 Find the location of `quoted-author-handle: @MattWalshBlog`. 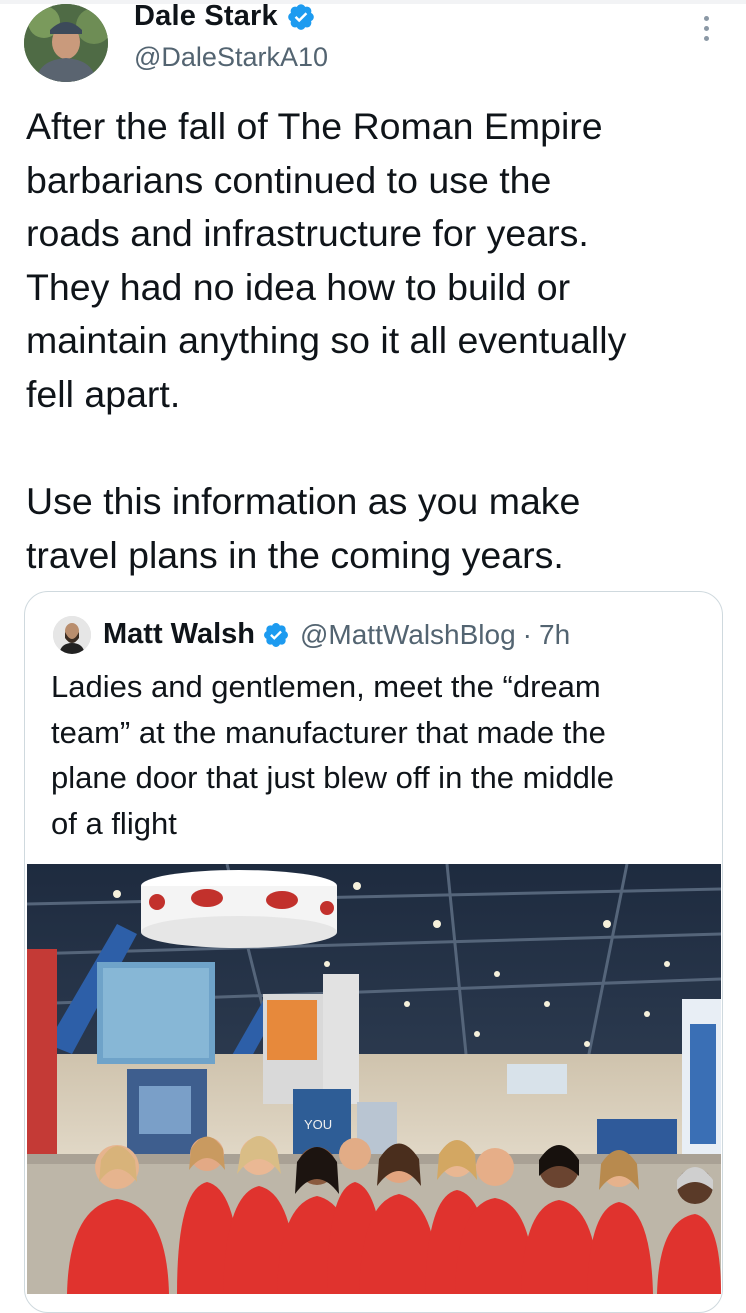

quoted-author-handle: @MattWalshBlog is located at coordinates (408, 635).